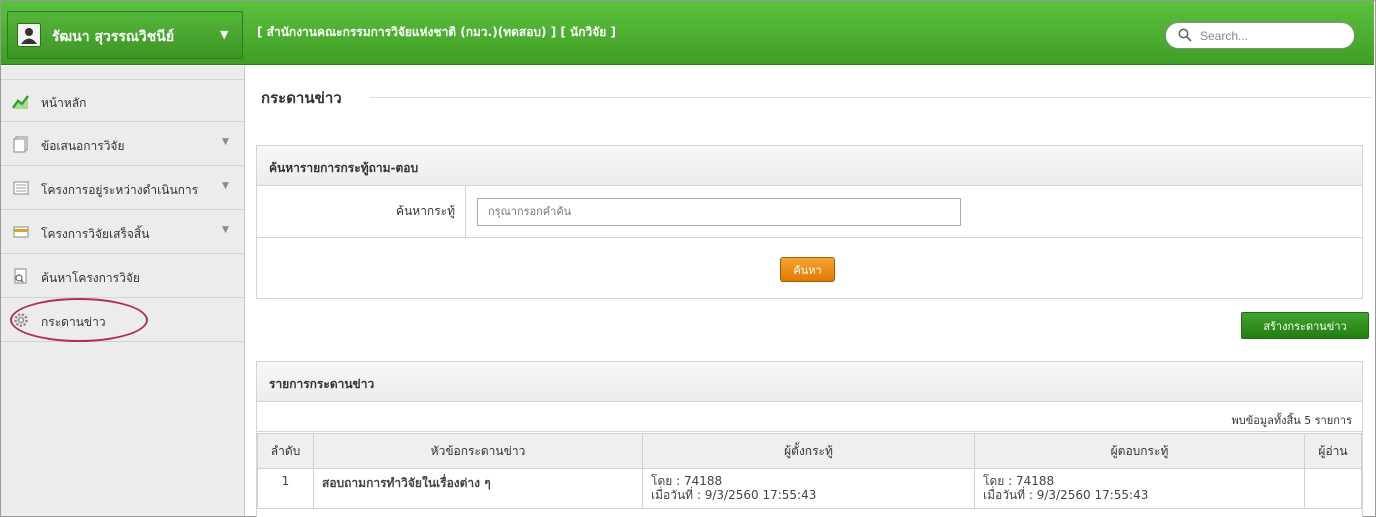 The width and height of the screenshot is (1376, 517). What do you see at coordinates (64, 103) in the screenshot?
I see `sidebar-item-label: หน้าหลัก` at bounding box center [64, 103].